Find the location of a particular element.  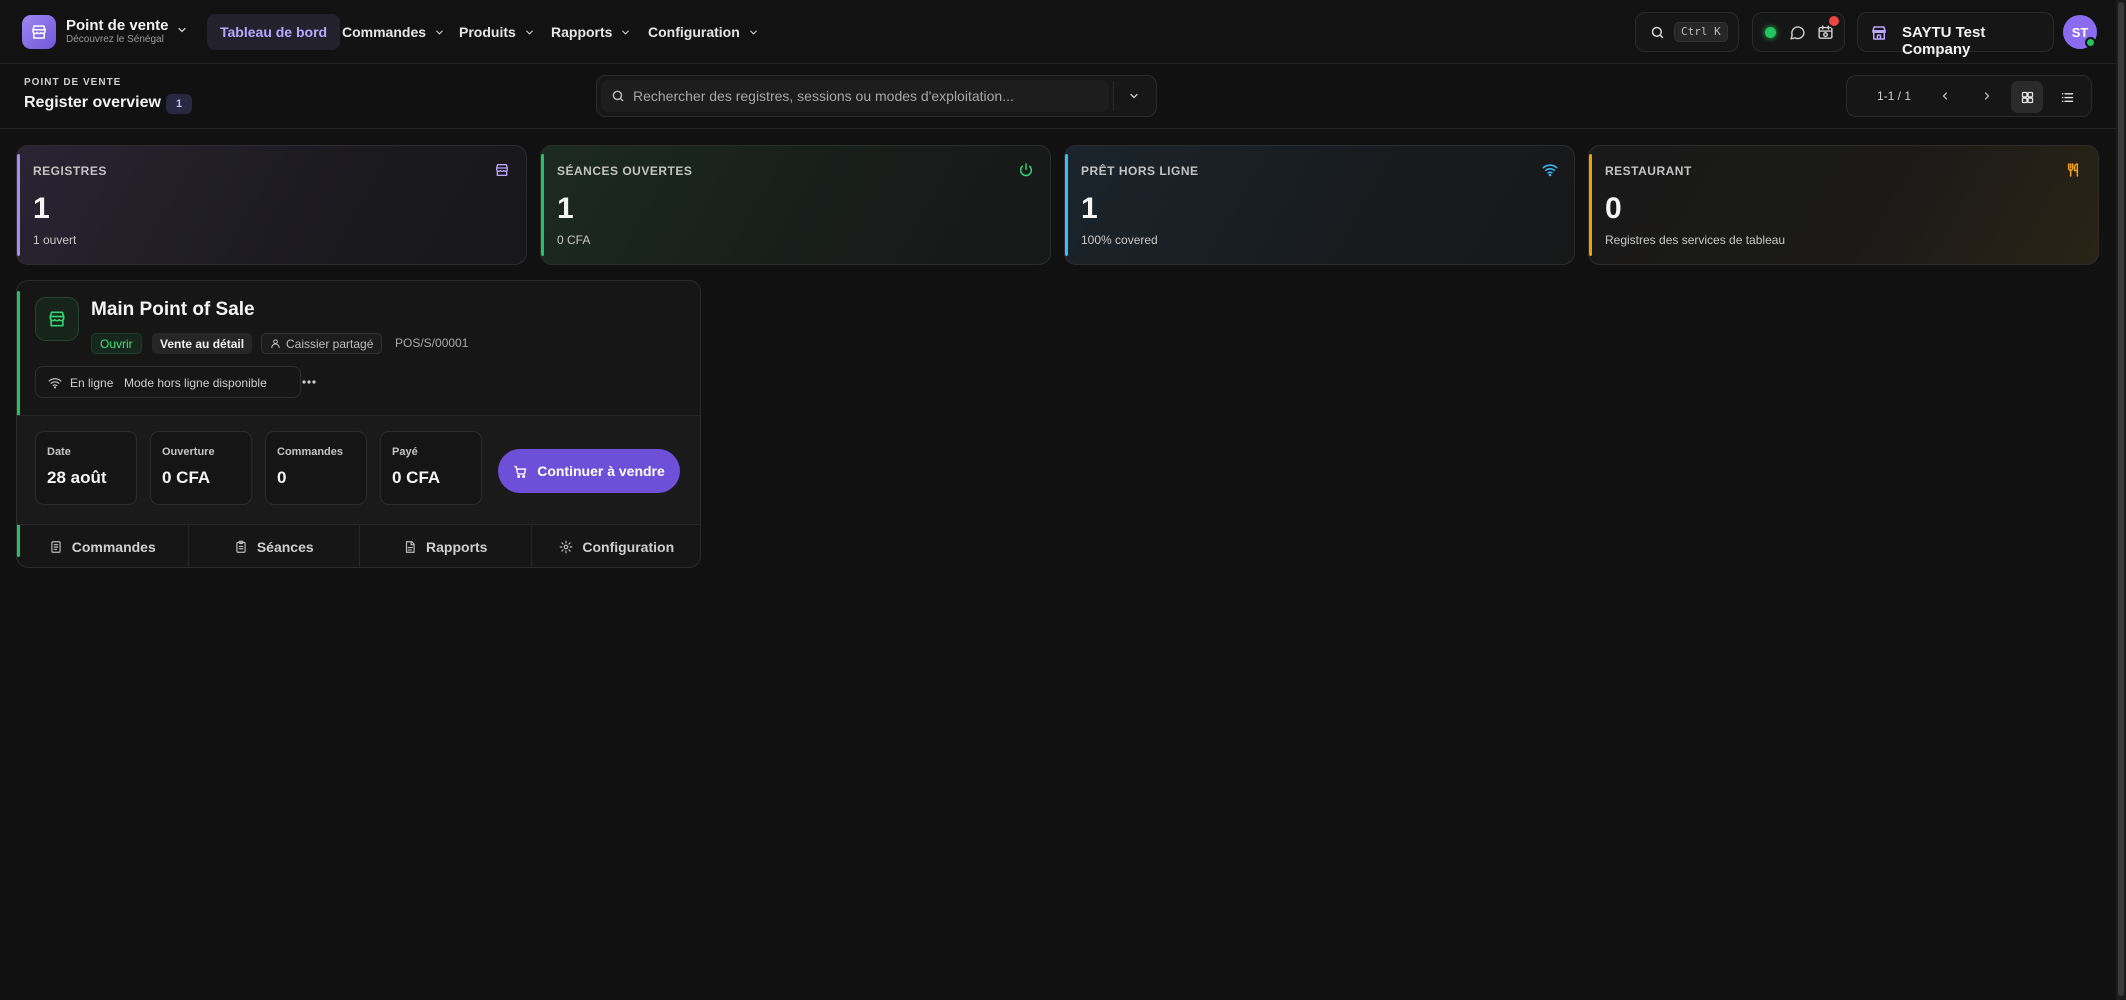

connection-status: En ligne Mode hors ligne disponible is located at coordinates (168, 382).